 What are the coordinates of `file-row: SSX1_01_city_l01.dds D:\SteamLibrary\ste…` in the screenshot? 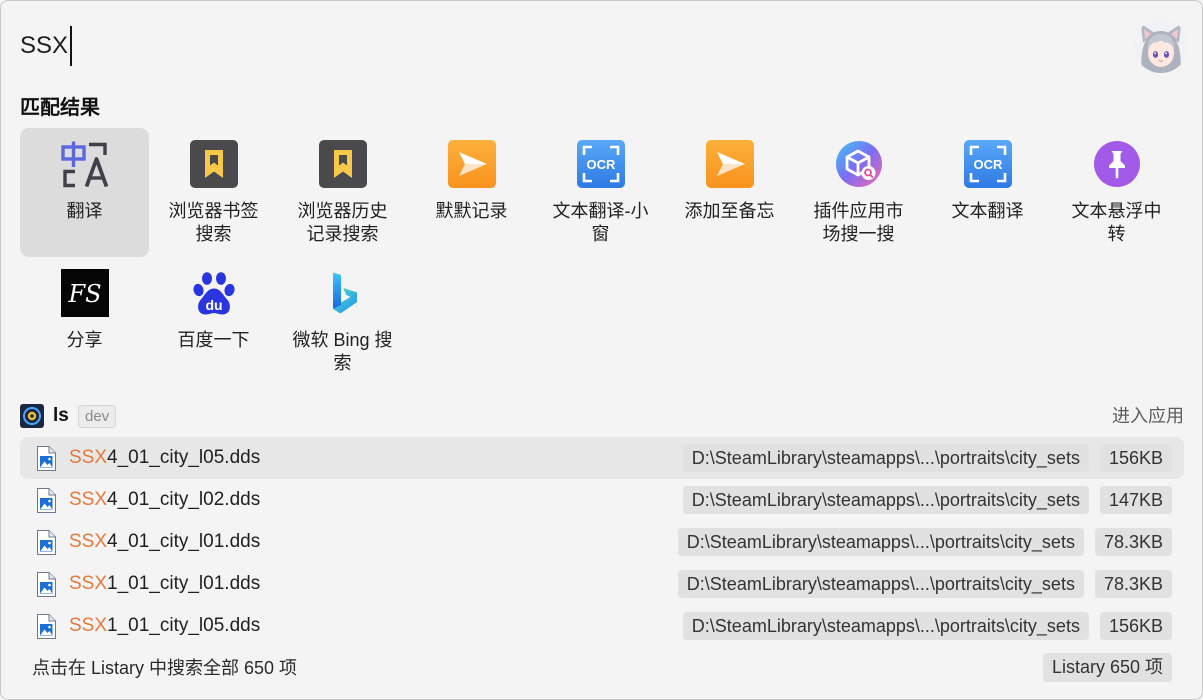 It's located at (602, 584).